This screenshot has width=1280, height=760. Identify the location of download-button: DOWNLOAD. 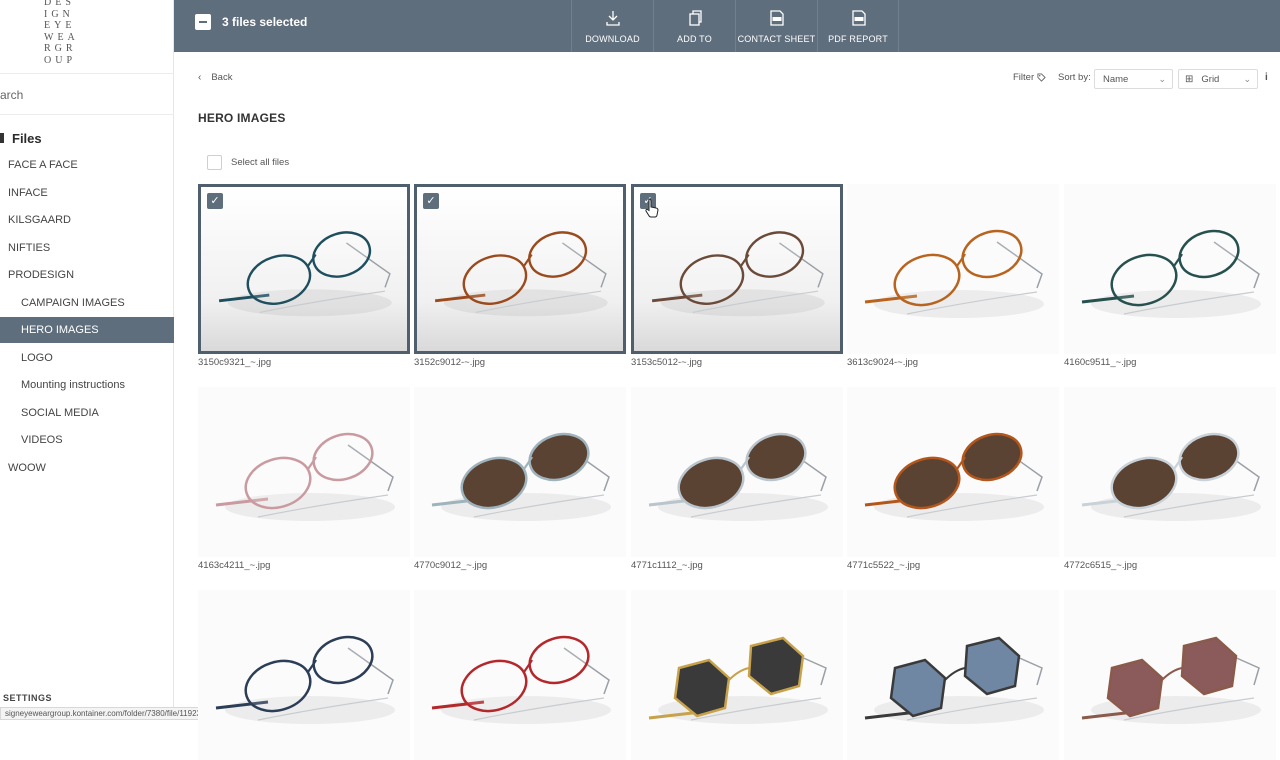
(612, 26).